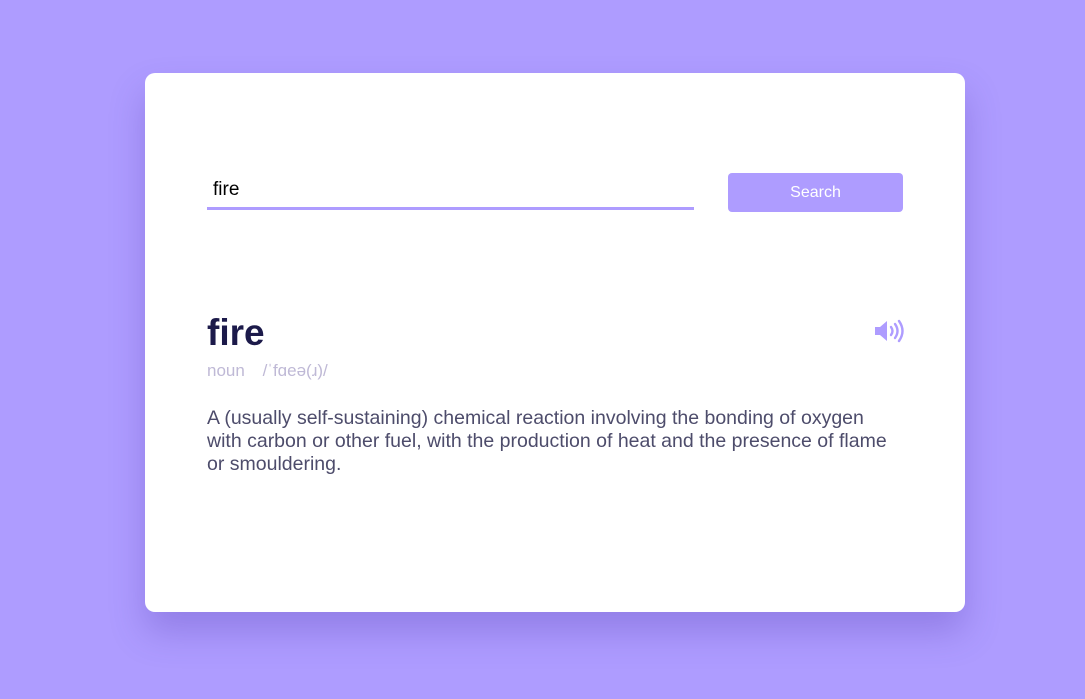 The width and height of the screenshot is (1085, 699). I want to click on search-bar: Search, so click(555, 193).